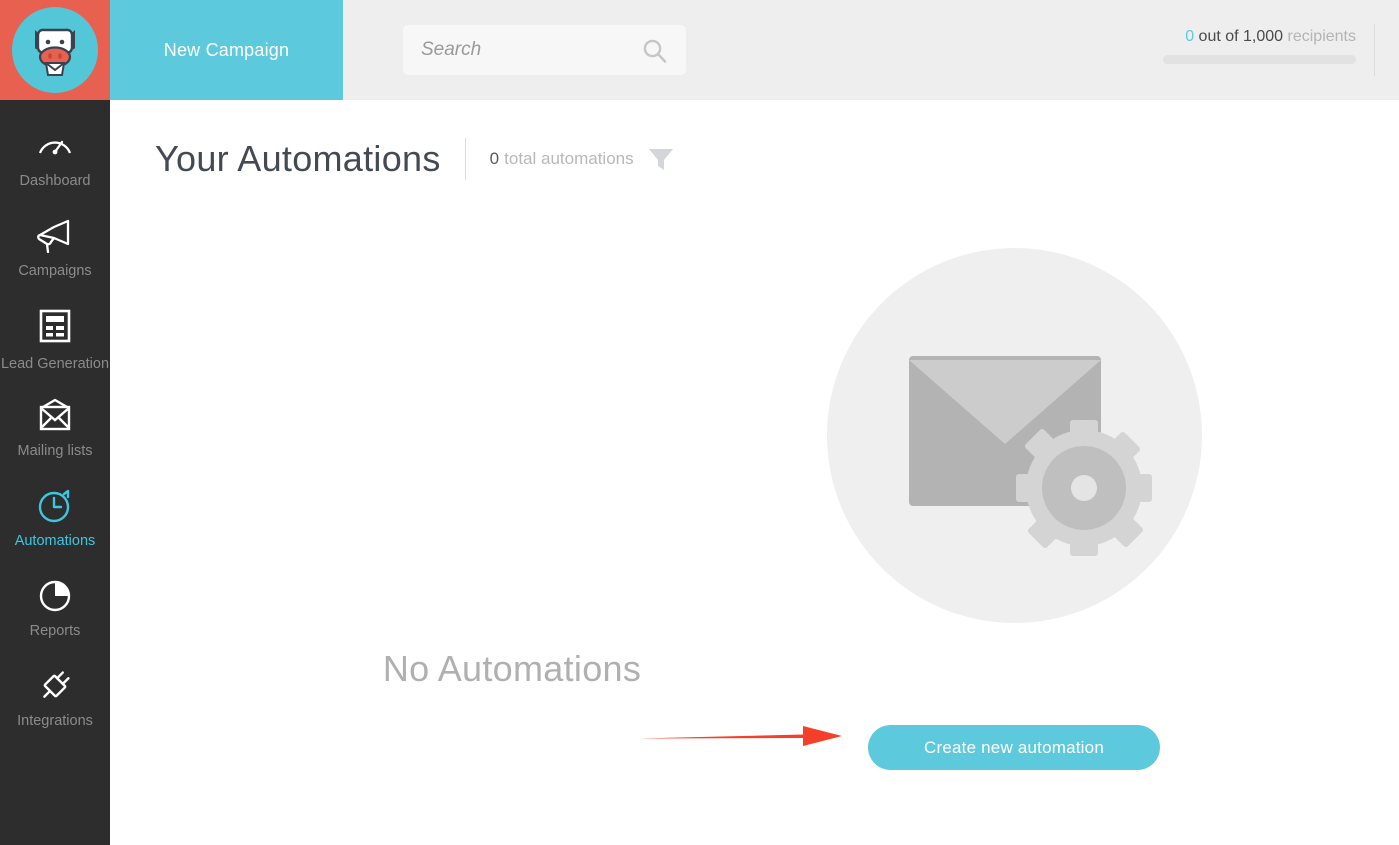 This screenshot has width=1399, height=845. What do you see at coordinates (1030, 456) in the screenshot?
I see `envelope-with-gear-icon` at bounding box center [1030, 456].